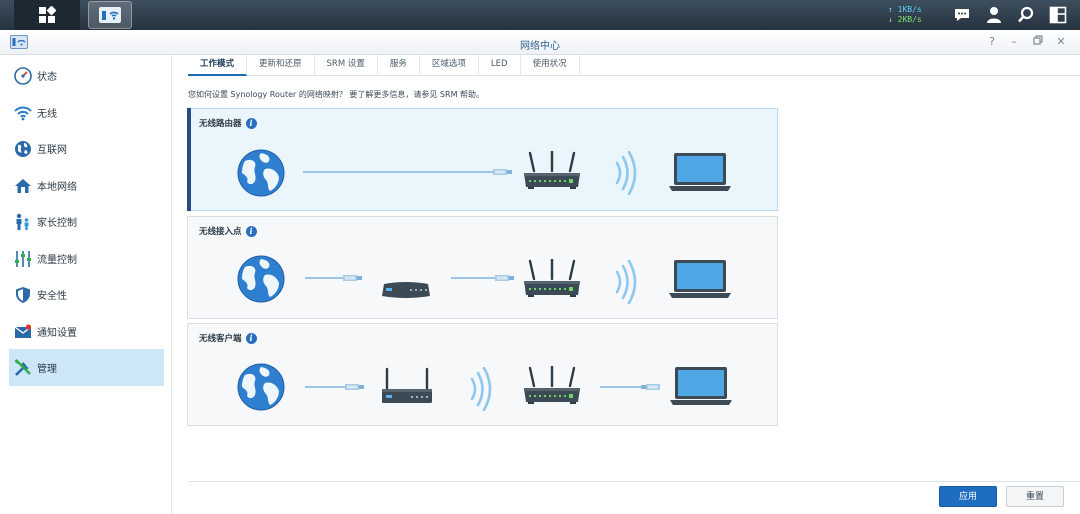 The width and height of the screenshot is (1080, 514). I want to click on minimize-icon: –, so click(1014, 41).